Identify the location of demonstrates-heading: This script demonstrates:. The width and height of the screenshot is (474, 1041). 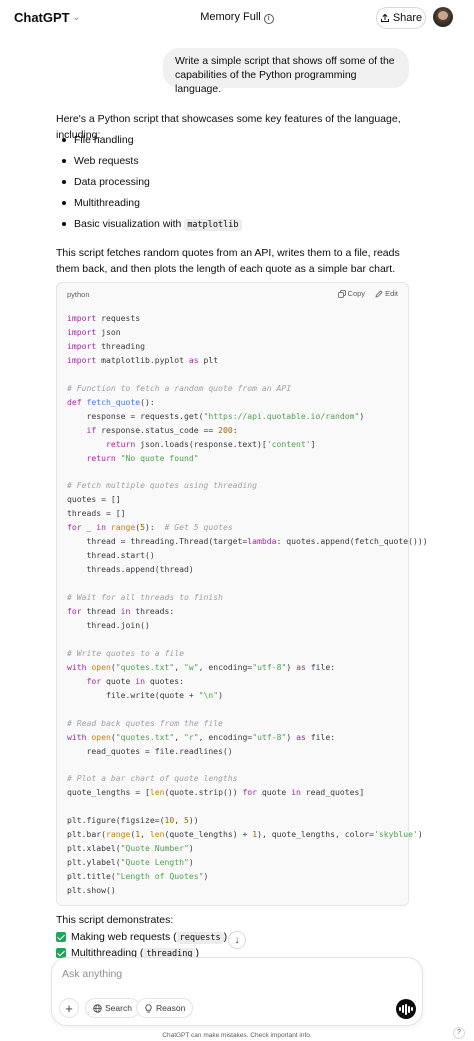
(115, 920).